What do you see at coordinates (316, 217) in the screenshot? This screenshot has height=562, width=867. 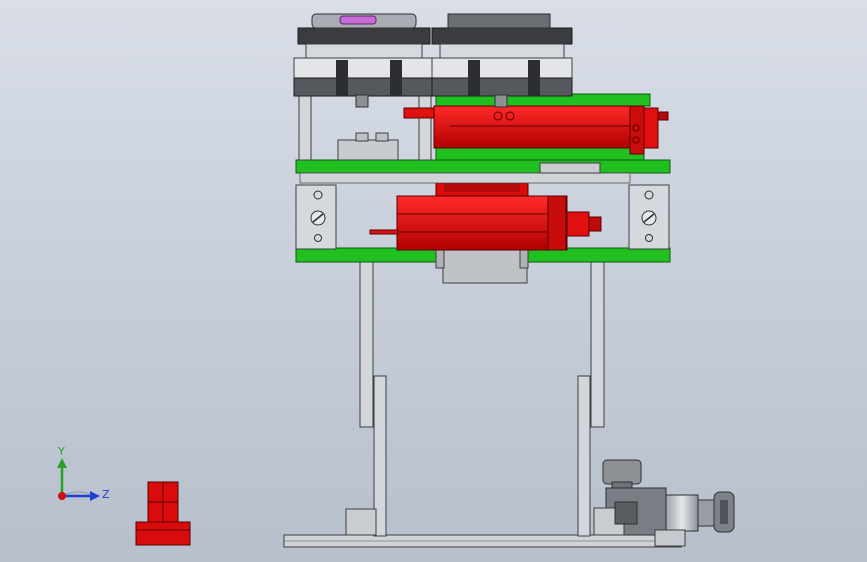 I see `clamp-block-left` at bounding box center [316, 217].